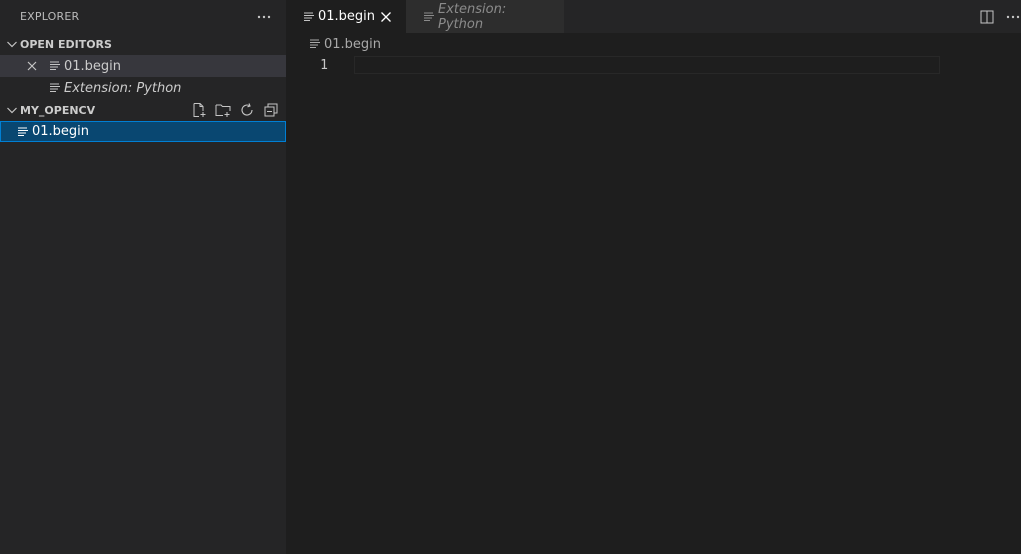 Image resolution: width=1021 pixels, height=554 pixels. Describe the element at coordinates (143, 44) in the screenshot. I see `open-editors-header: OPEN EDITORS` at that location.